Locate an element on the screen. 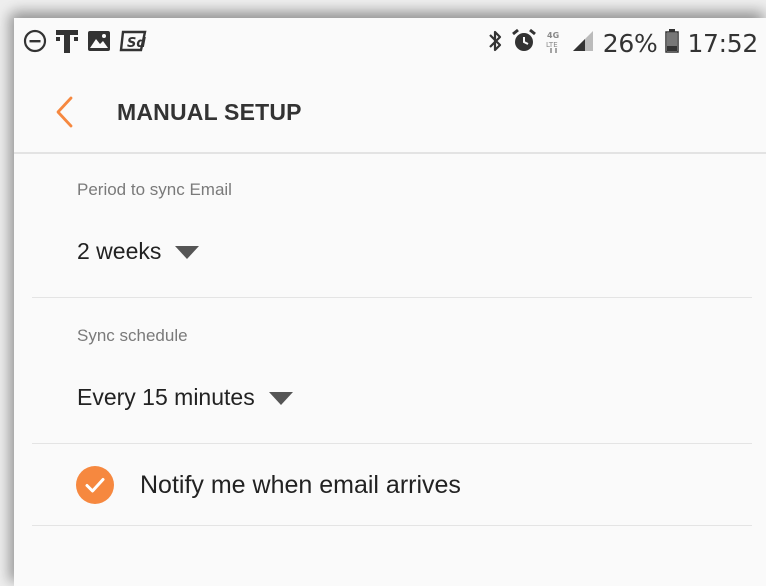 The height and width of the screenshot is (586, 766). checkmark-icon is located at coordinates (95, 485).